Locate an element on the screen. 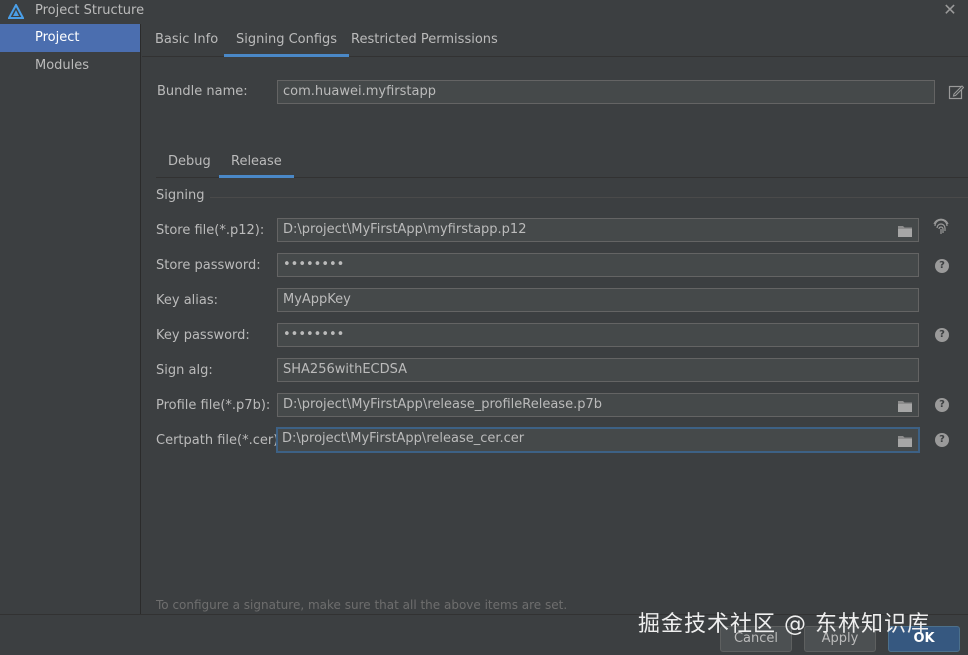  tab-signing-configs: Signing Configs is located at coordinates (287, 40).